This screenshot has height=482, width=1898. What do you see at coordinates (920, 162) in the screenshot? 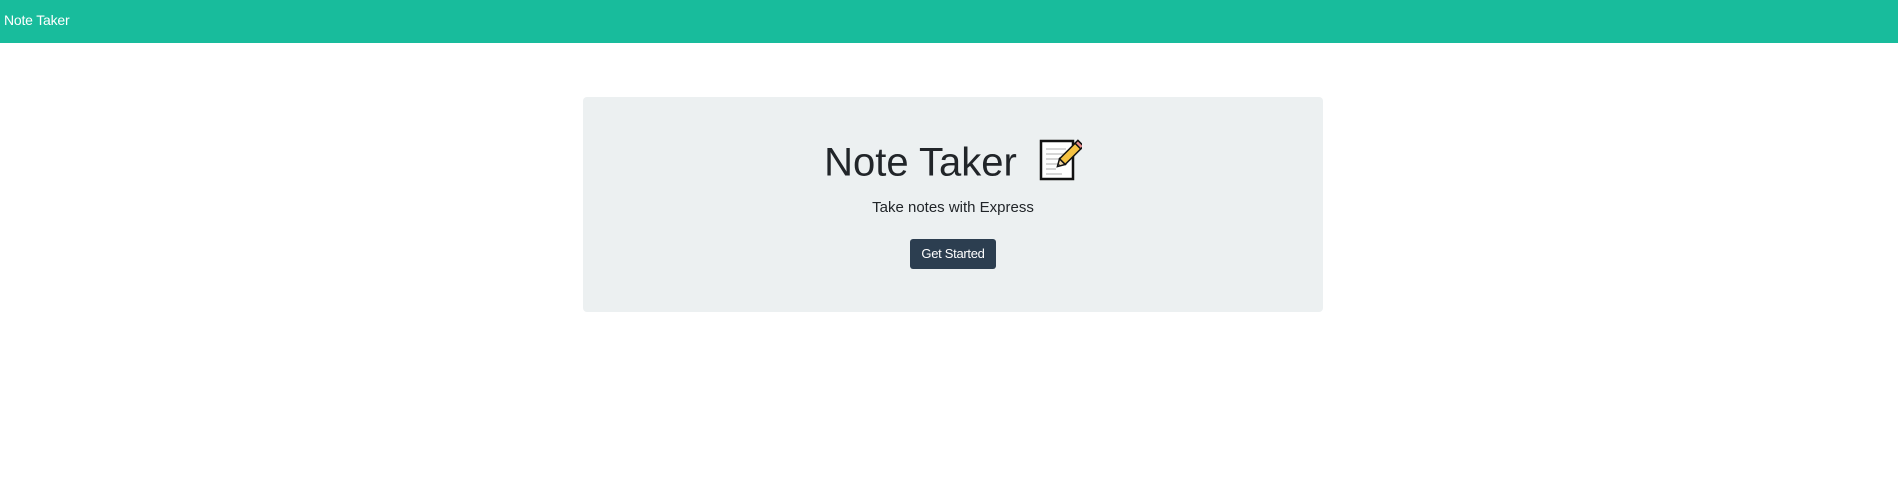
I see `page-title-text: Note Taker` at bounding box center [920, 162].